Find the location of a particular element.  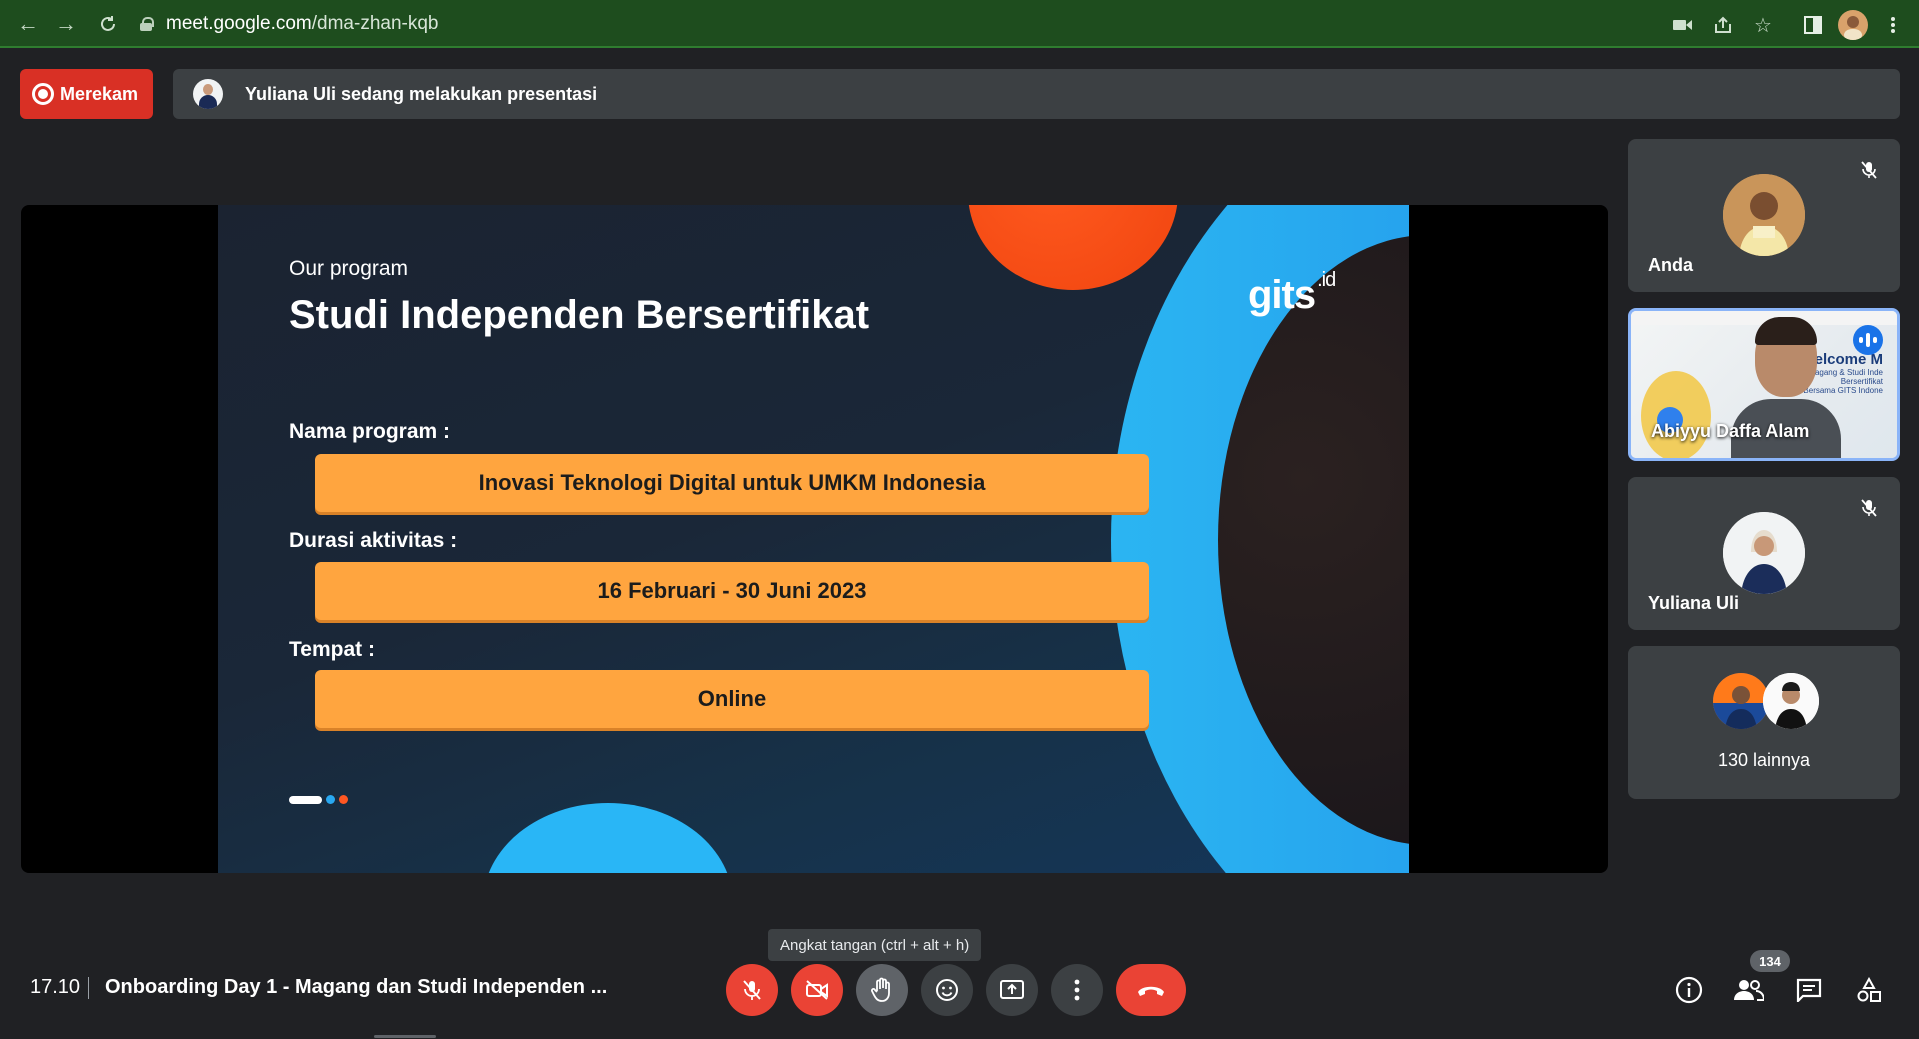

others-count: 130 lainnya is located at coordinates (1764, 760).